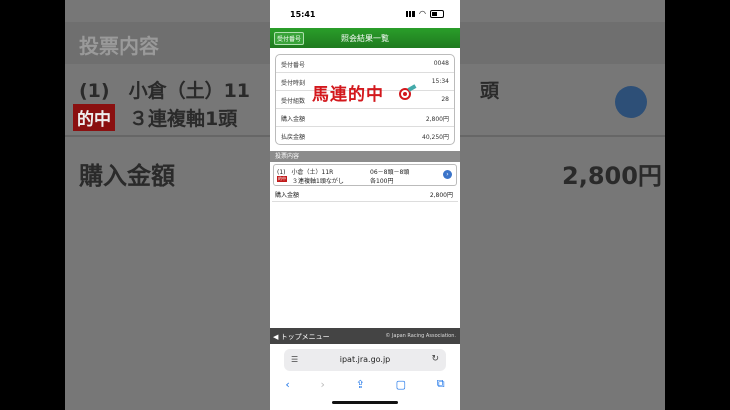 This screenshot has width=730, height=410. What do you see at coordinates (441, 195) in the screenshot?
I see `purchase-value: 2,800円` at bounding box center [441, 195].